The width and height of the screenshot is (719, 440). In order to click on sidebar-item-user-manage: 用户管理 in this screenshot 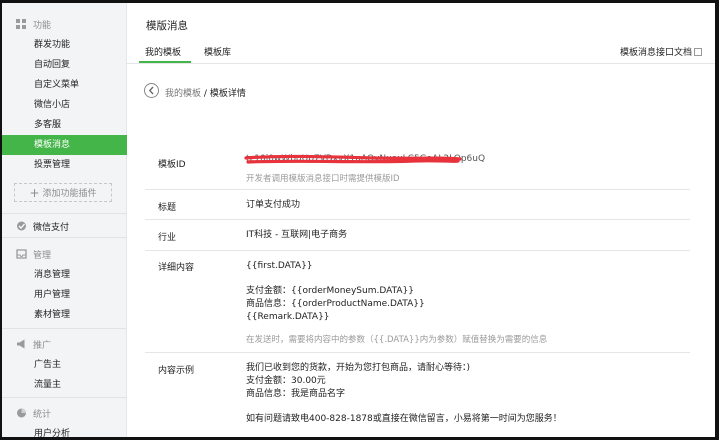, I will do `click(64, 295)`.